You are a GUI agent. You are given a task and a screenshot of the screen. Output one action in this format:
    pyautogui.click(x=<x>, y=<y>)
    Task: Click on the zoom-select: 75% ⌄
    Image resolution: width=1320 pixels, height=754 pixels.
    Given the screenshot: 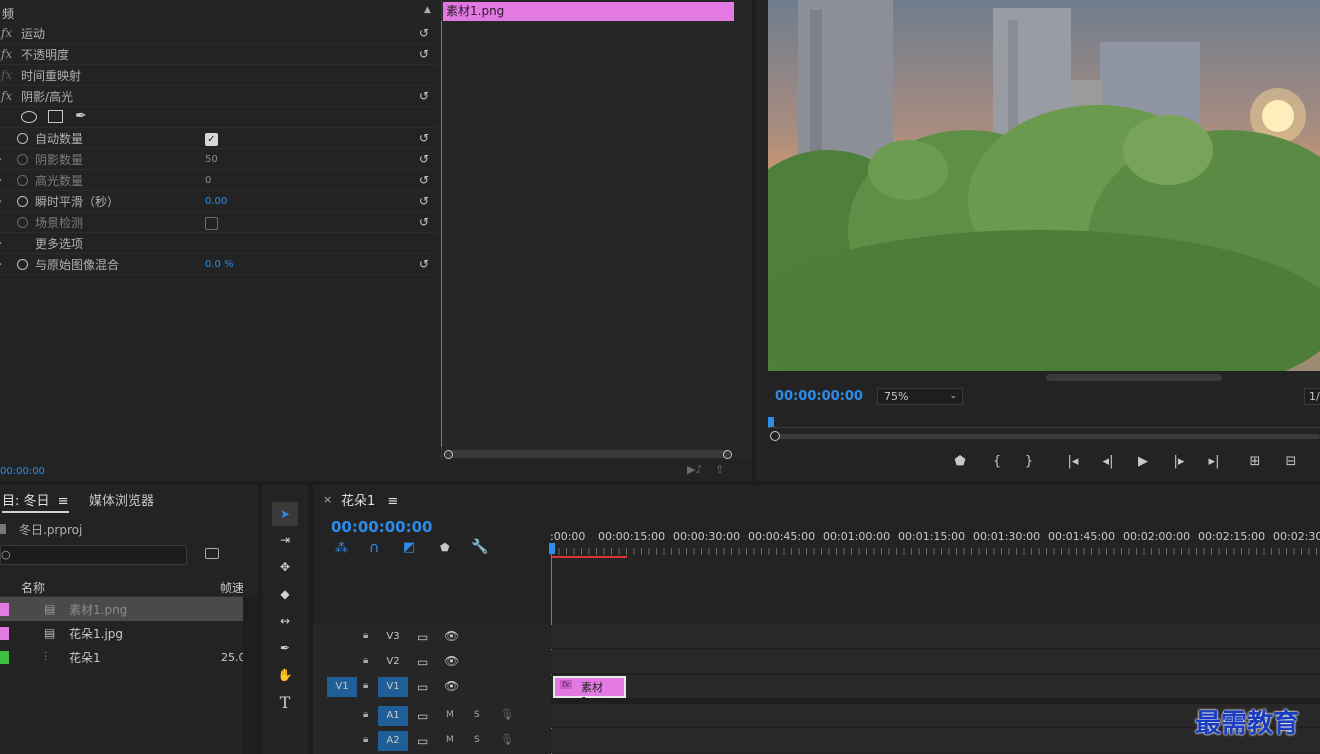 What is the action you would take?
    pyautogui.click(x=920, y=396)
    